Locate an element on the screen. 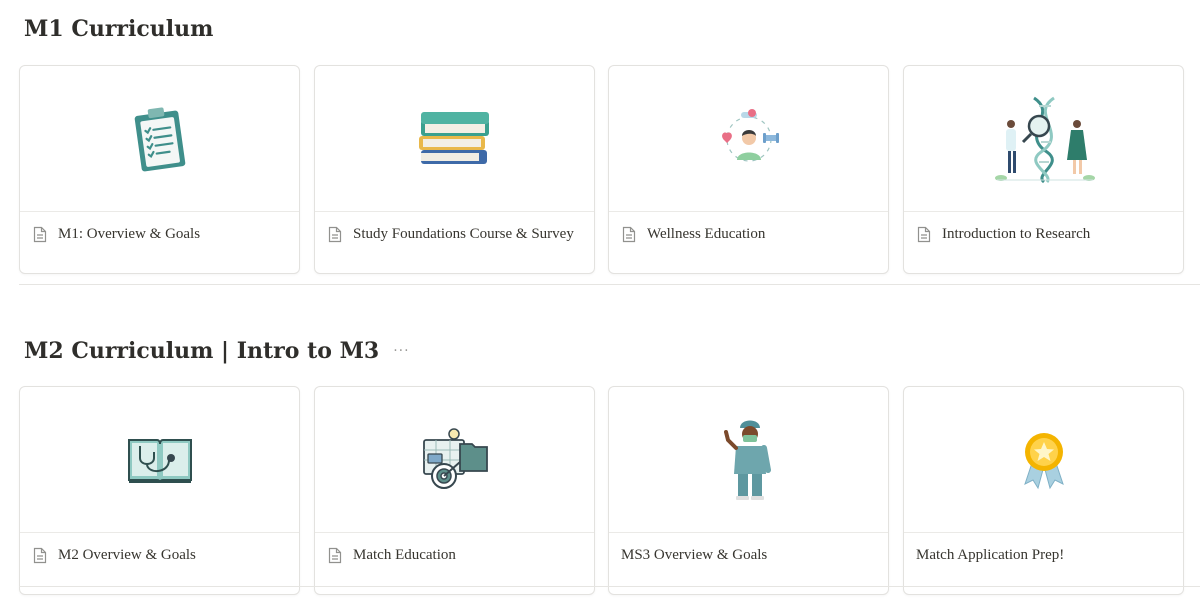 This screenshot has height=606, width=1200. card-title: M2 Overview & Goals is located at coordinates (127, 555).